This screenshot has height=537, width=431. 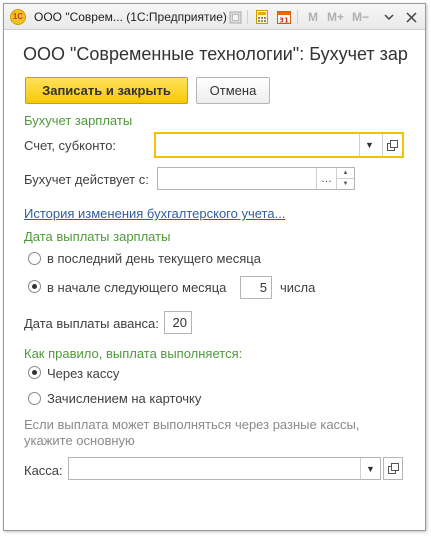 I want to click on advance-date-input: 20, so click(x=178, y=322).